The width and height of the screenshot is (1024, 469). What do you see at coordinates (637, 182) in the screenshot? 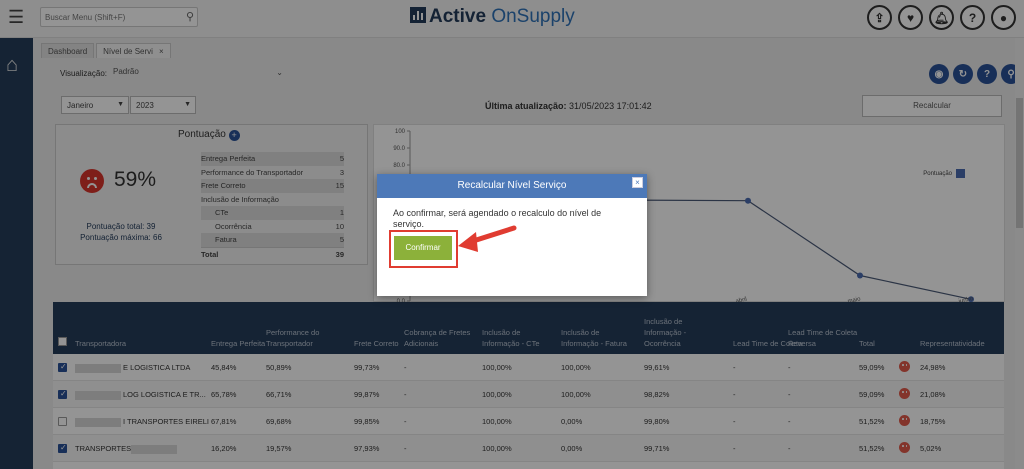
I see `close-icon: ×` at bounding box center [637, 182].